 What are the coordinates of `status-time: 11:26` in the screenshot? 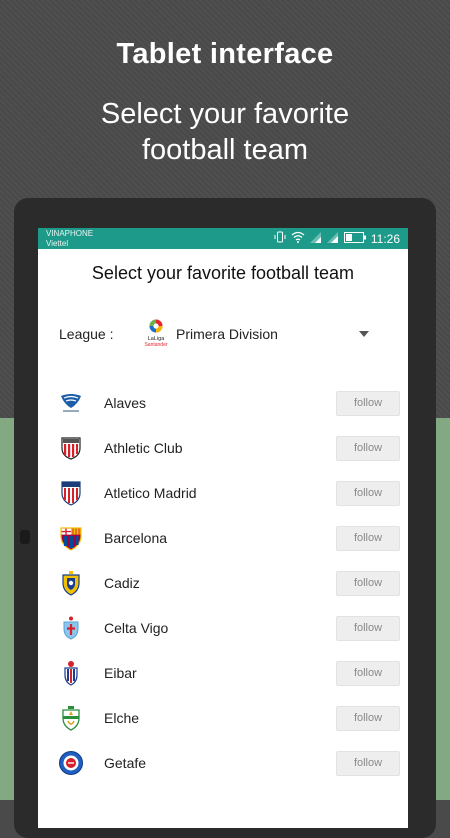 It's located at (385, 238).